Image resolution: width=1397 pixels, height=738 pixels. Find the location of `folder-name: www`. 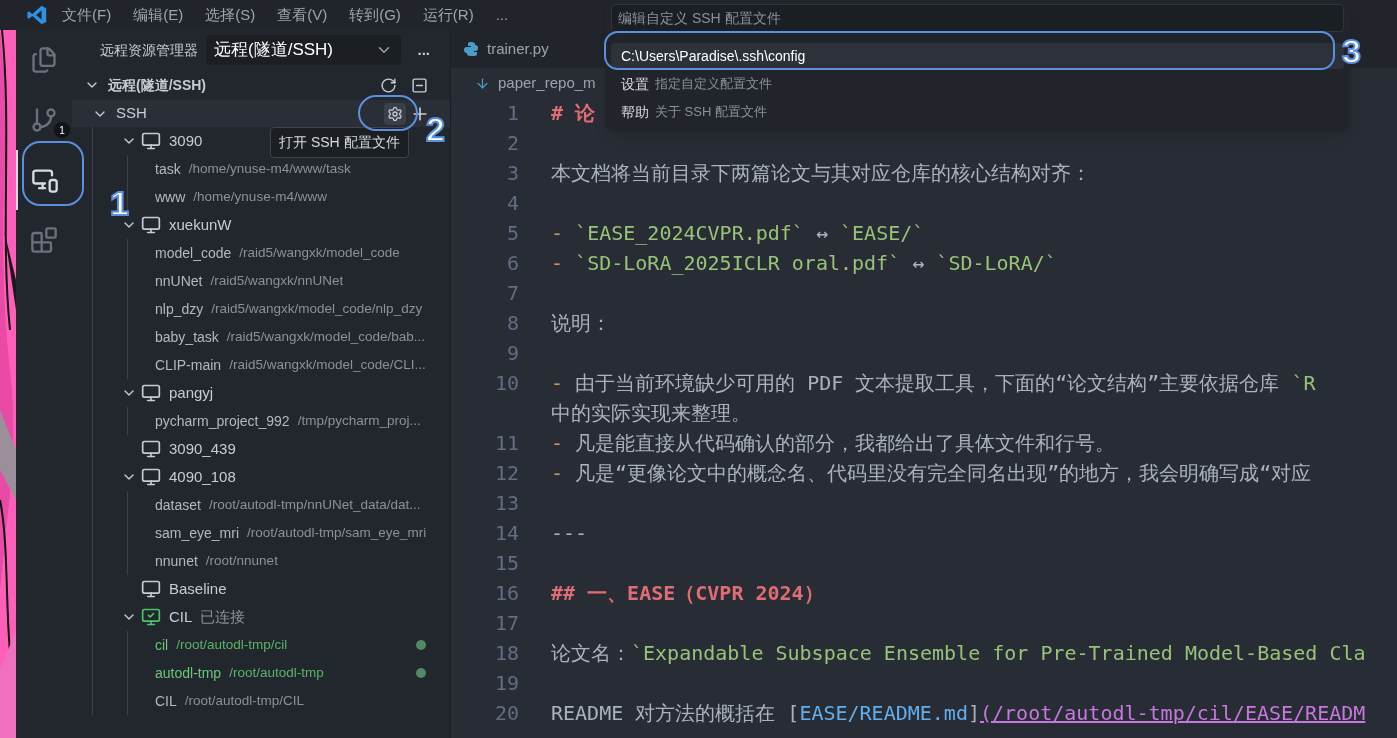

folder-name: www is located at coordinates (170, 197).